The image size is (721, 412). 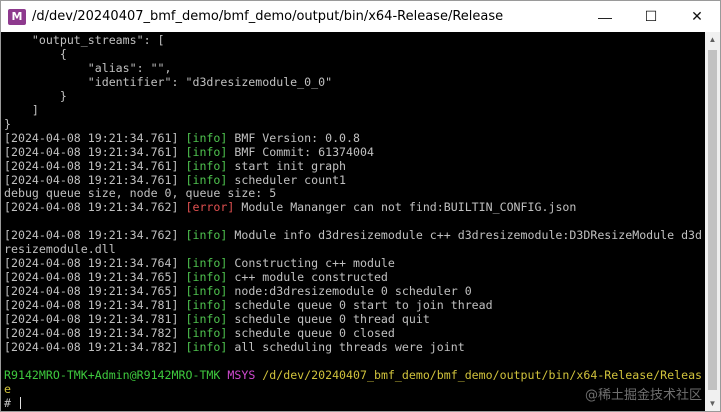 I want to click on scroll-up-icon: ▲, so click(x=712, y=39).